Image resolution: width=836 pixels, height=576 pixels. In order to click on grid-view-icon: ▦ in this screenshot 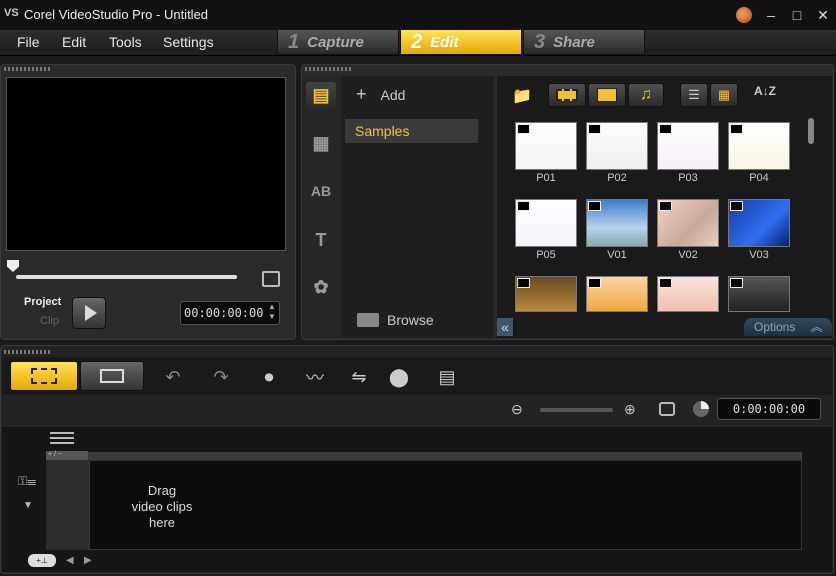, I will do `click(724, 94)`.